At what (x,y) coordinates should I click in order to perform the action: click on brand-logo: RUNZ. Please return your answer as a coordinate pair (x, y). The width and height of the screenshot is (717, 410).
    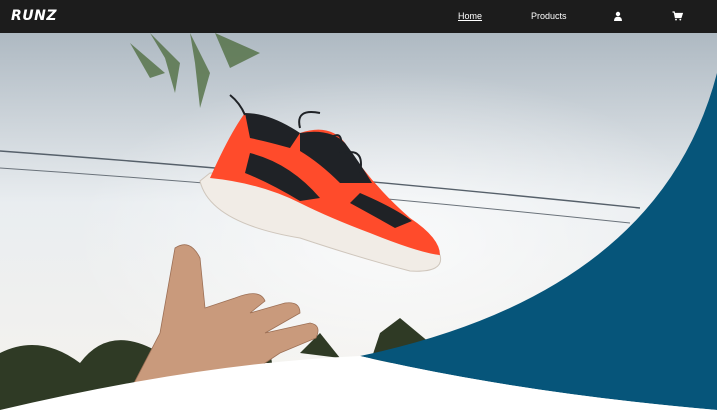
    Looking at the image, I should click on (34, 16).